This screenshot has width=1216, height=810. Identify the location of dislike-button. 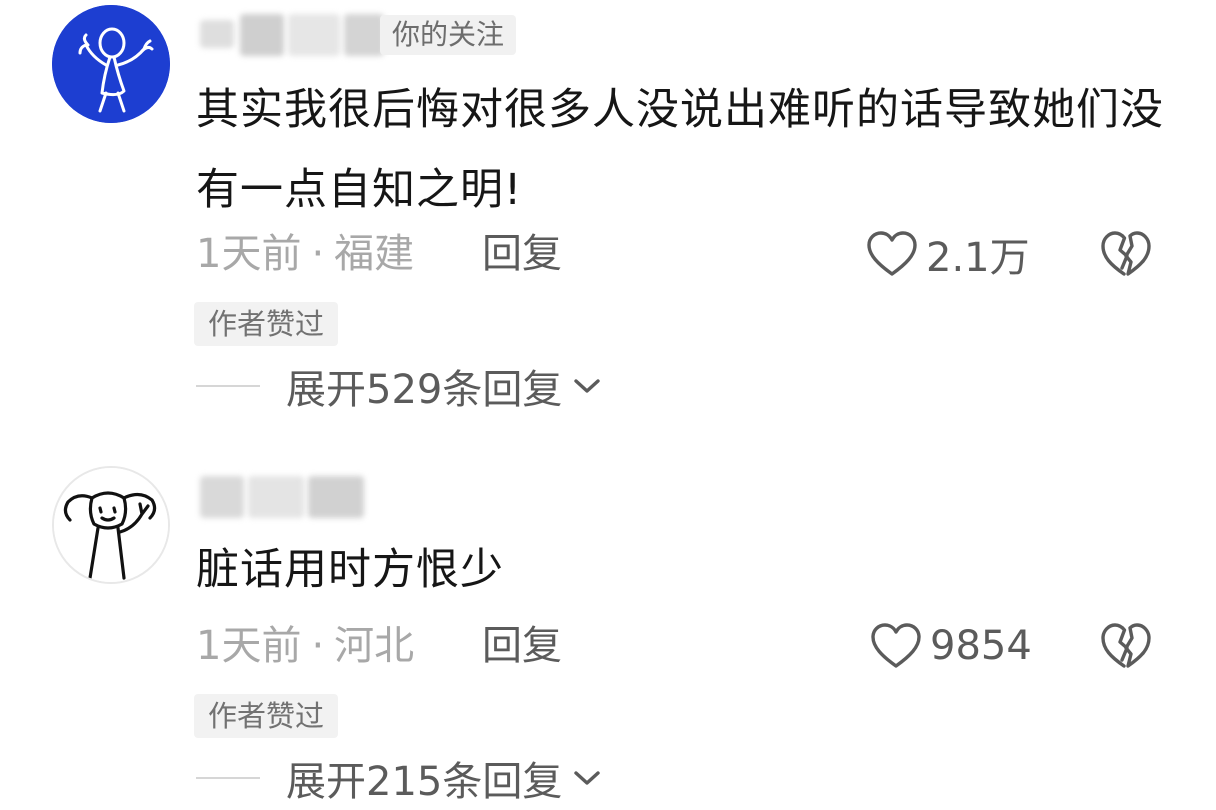
(1126, 646).